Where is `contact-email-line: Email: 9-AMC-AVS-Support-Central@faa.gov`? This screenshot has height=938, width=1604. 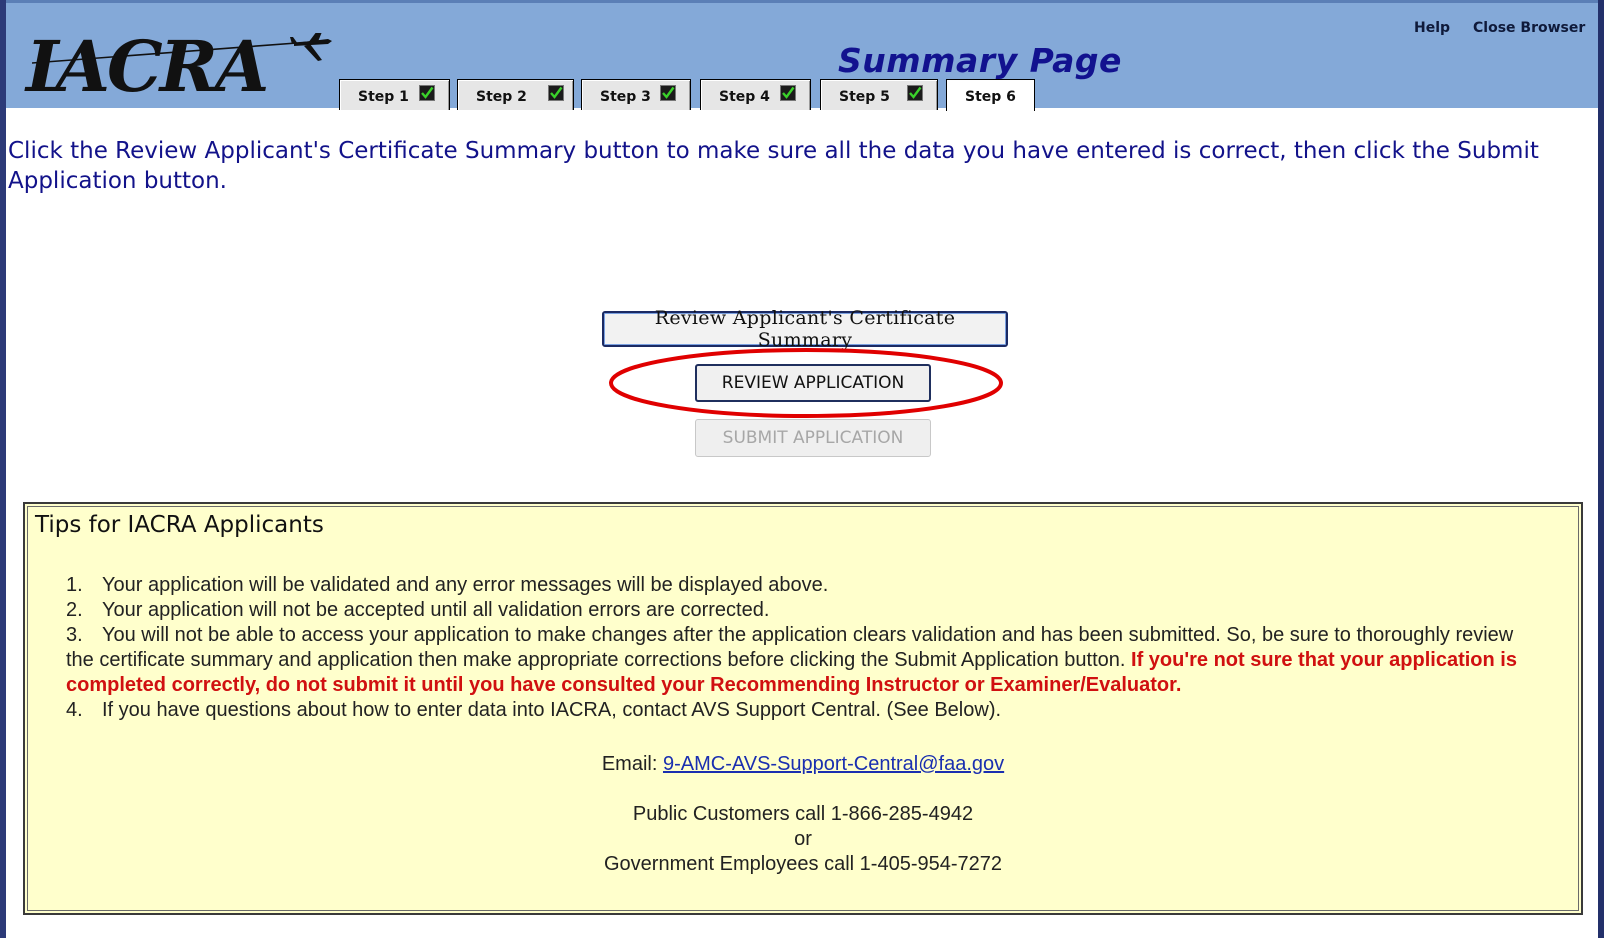 contact-email-line: Email: 9-AMC-AVS-Support-Central@faa.gov is located at coordinates (803, 764).